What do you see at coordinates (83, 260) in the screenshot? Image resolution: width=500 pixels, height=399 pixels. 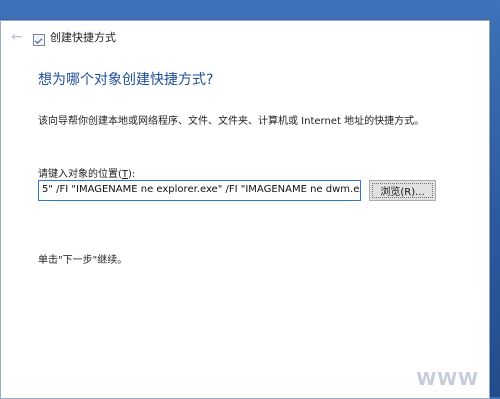 I see `next-step-hint: 单击"下一步"继续。` at bounding box center [83, 260].